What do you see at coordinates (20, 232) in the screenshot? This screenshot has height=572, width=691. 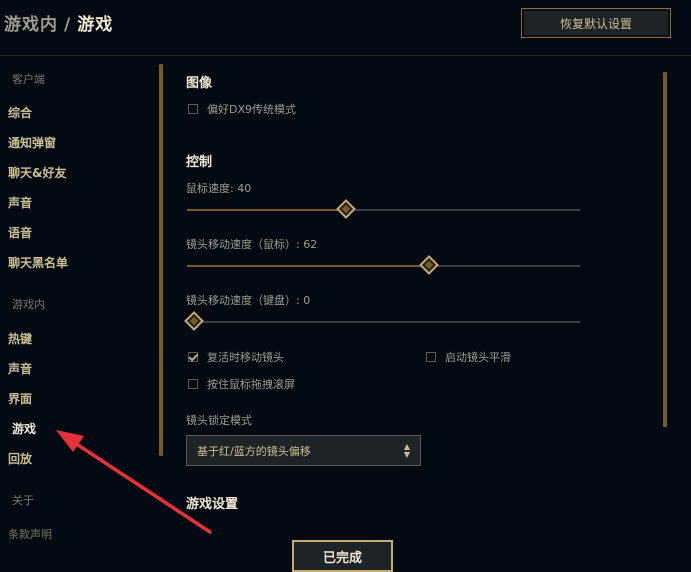 I see `sidebar-item-voice: 语音` at bounding box center [20, 232].